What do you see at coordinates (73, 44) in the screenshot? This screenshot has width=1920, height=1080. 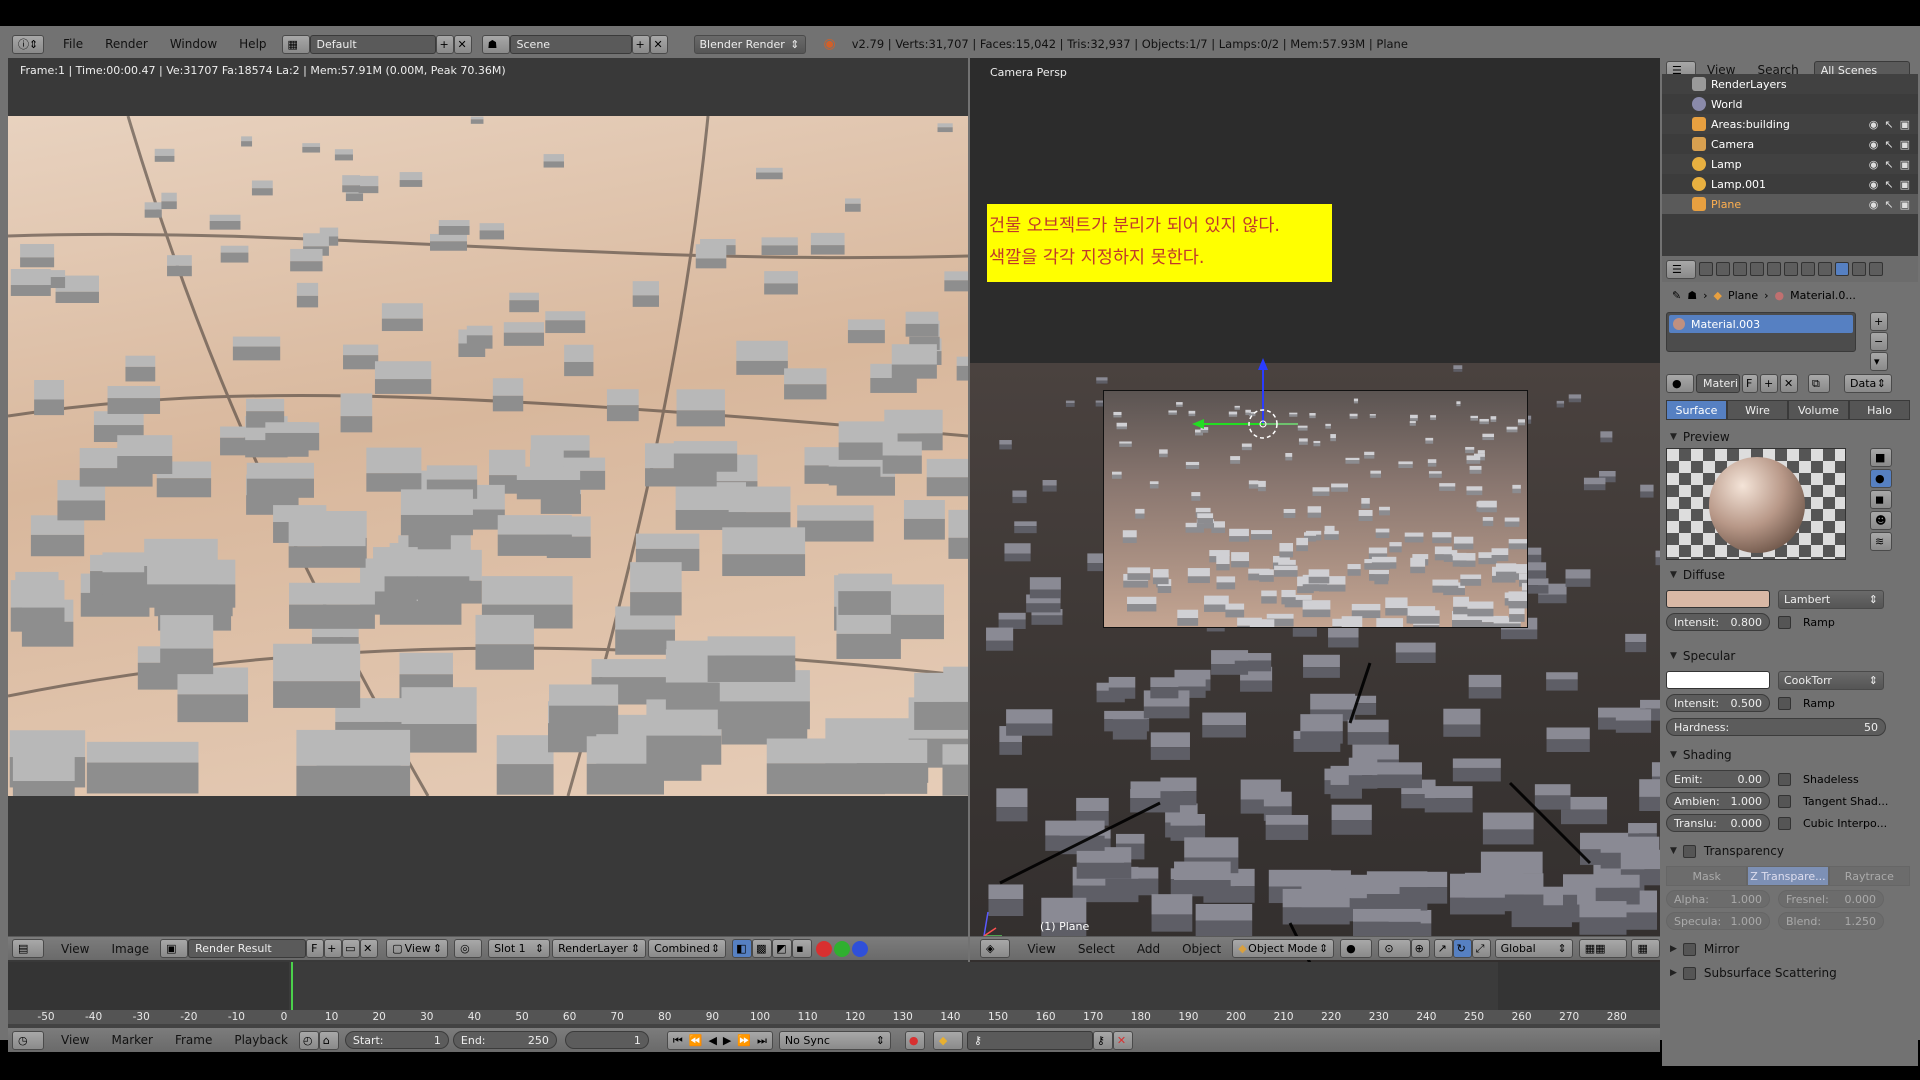 I see `menu-file: File` at bounding box center [73, 44].